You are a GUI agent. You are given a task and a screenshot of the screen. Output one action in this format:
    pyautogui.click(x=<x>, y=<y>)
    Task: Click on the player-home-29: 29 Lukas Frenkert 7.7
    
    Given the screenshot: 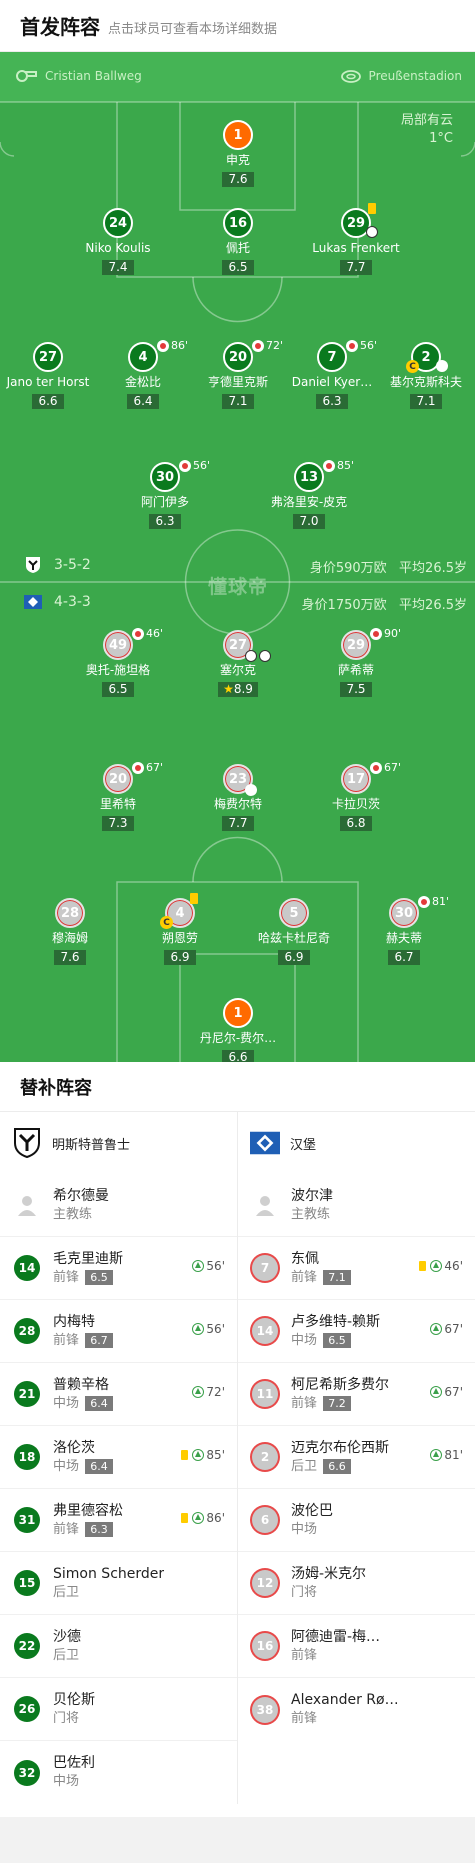 What is the action you would take?
    pyautogui.click(x=356, y=239)
    